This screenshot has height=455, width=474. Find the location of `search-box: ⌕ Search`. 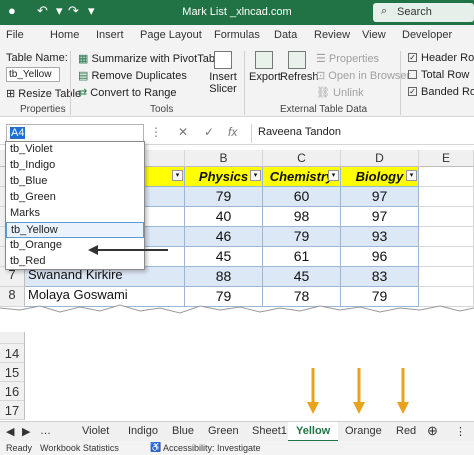

search-box: ⌕ Search is located at coordinates (423, 12).